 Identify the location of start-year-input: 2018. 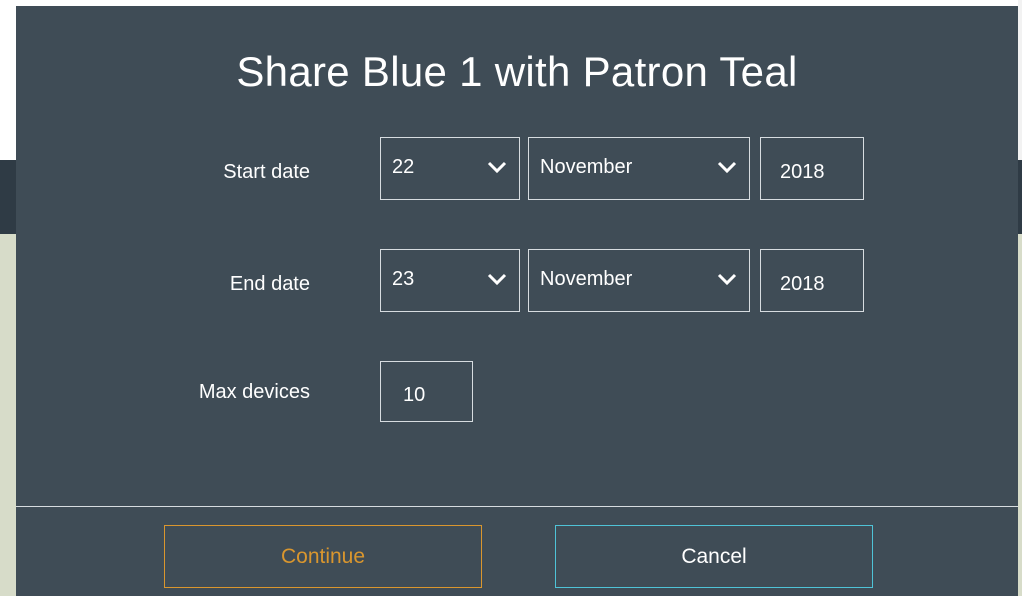
(812, 168).